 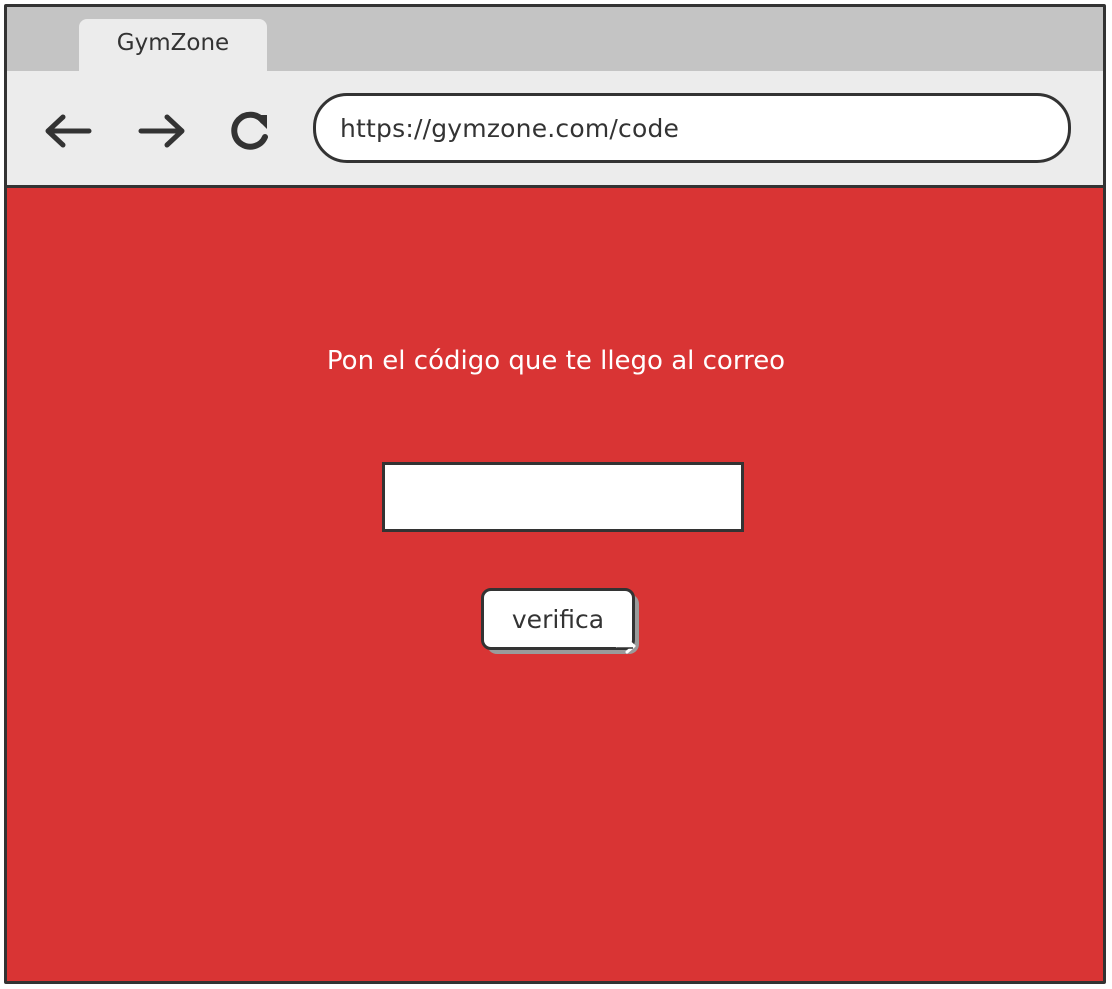 I want to click on code-prompt: Pon el código que te llego al correo, so click(x=556, y=361).